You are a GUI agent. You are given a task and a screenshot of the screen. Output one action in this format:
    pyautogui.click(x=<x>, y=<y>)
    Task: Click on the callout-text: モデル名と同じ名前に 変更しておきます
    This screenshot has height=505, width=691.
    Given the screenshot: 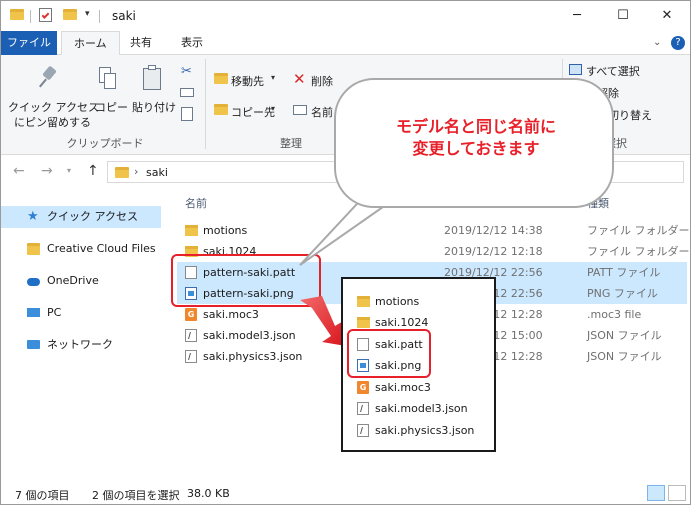 What is the action you would take?
    pyautogui.click(x=476, y=138)
    